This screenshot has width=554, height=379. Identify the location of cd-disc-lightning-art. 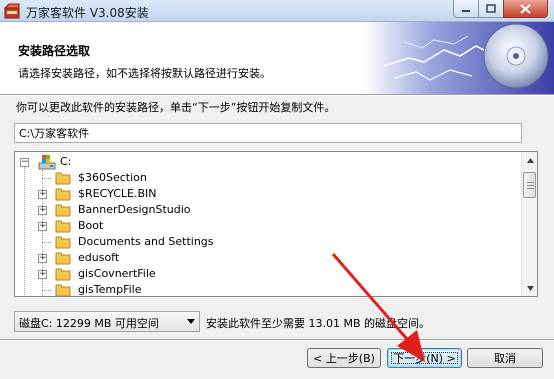
(459, 58).